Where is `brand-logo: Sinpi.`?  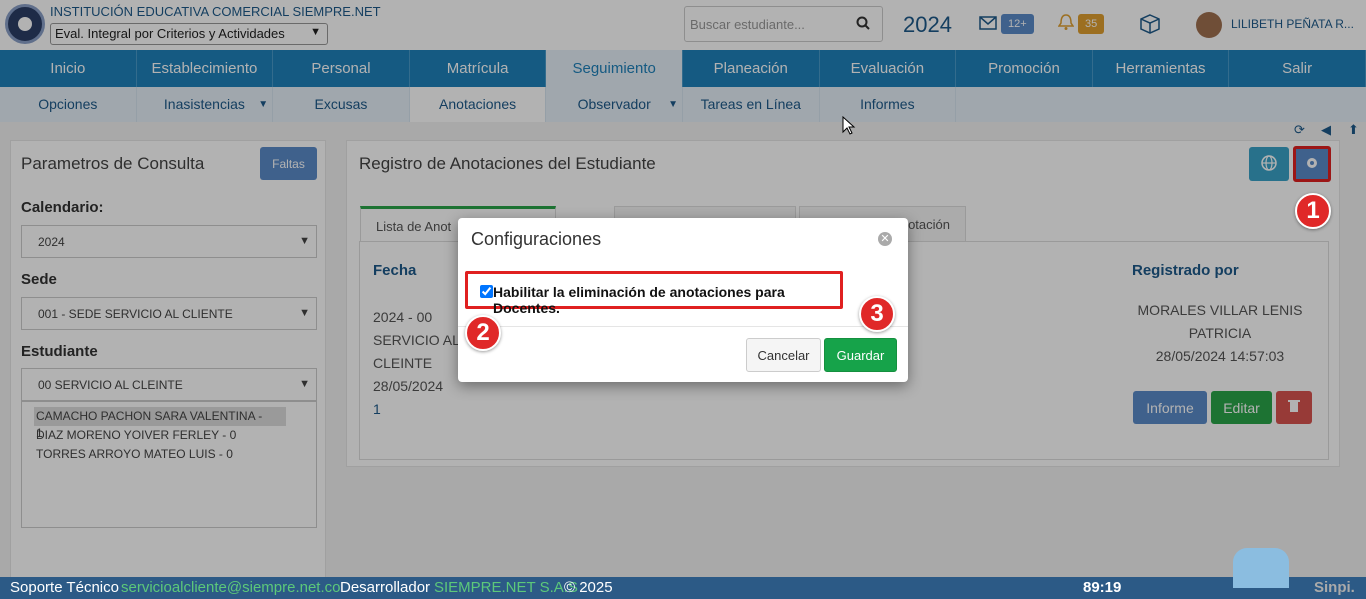 brand-logo: Sinpi. is located at coordinates (1334, 587).